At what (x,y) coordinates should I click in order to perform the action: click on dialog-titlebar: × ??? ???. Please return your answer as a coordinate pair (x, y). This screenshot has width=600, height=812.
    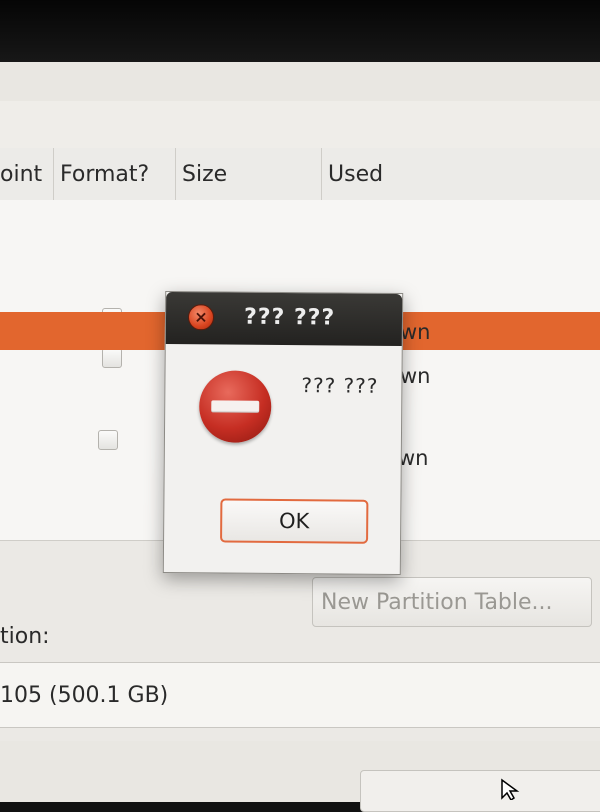
    Looking at the image, I should click on (284, 319).